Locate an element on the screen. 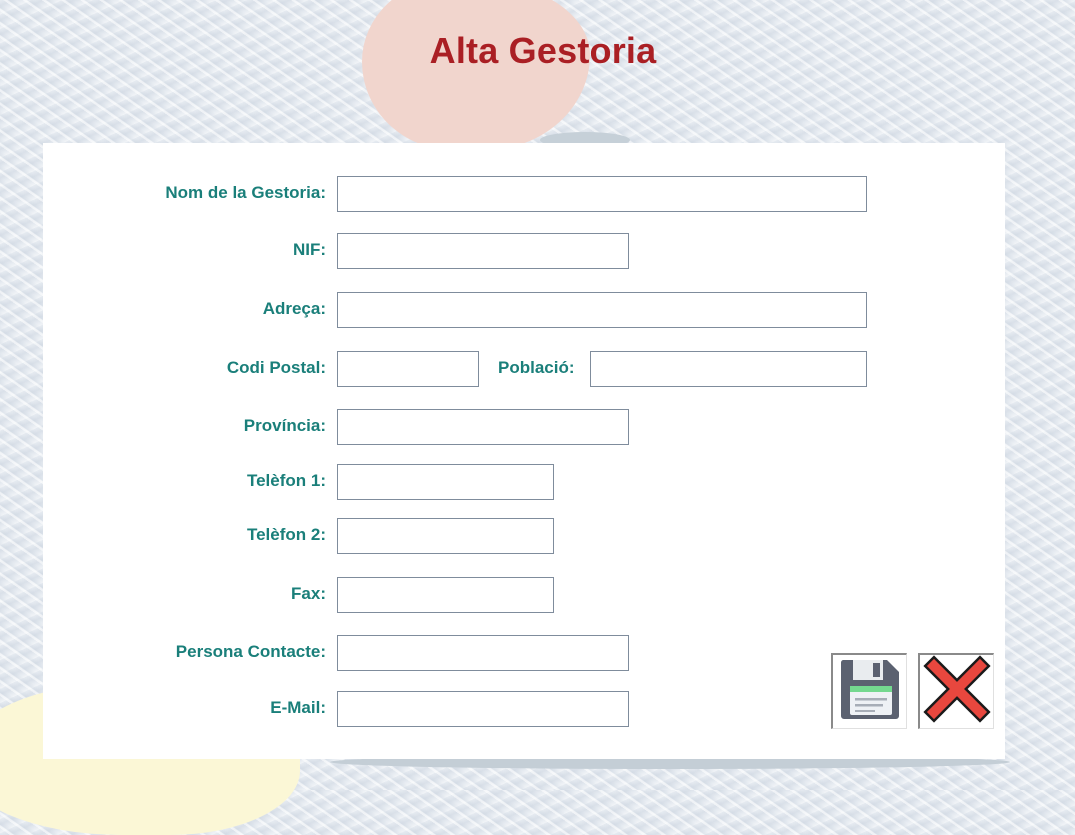 Image resolution: width=1075 pixels, height=835 pixels. label-fax: Fax: is located at coordinates (308, 593).